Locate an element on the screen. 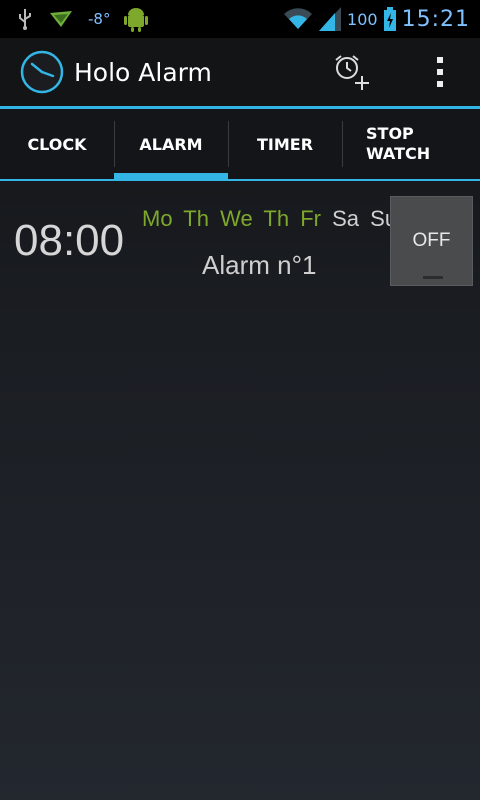  tab-clock: CLOCK is located at coordinates (57, 144).